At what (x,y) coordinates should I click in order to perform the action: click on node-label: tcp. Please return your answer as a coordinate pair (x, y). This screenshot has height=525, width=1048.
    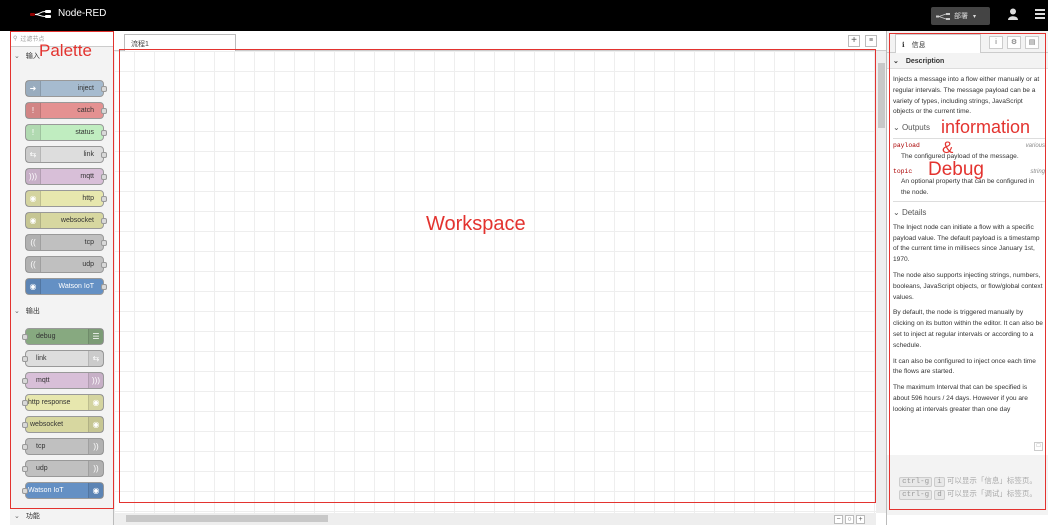
    Looking at the image, I should click on (41, 446).